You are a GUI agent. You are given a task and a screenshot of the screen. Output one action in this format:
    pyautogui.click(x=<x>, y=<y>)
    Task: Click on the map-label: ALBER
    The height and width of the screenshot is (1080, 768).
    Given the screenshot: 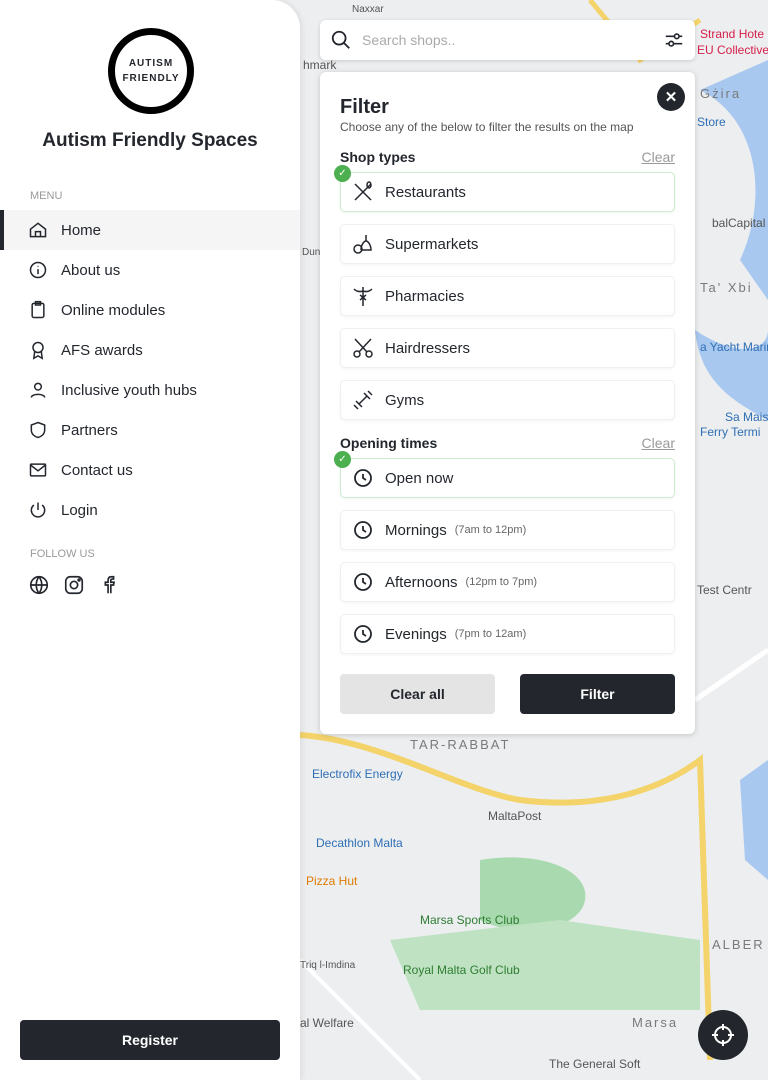 What is the action you would take?
    pyautogui.click(x=738, y=944)
    